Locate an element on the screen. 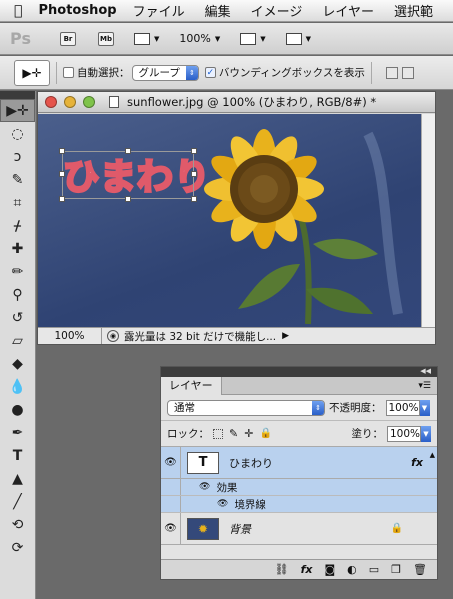  lock-fill-row: ロック： ✎ ✛ 🔒 塗り： 100% ▼ is located at coordinates (299, 434).